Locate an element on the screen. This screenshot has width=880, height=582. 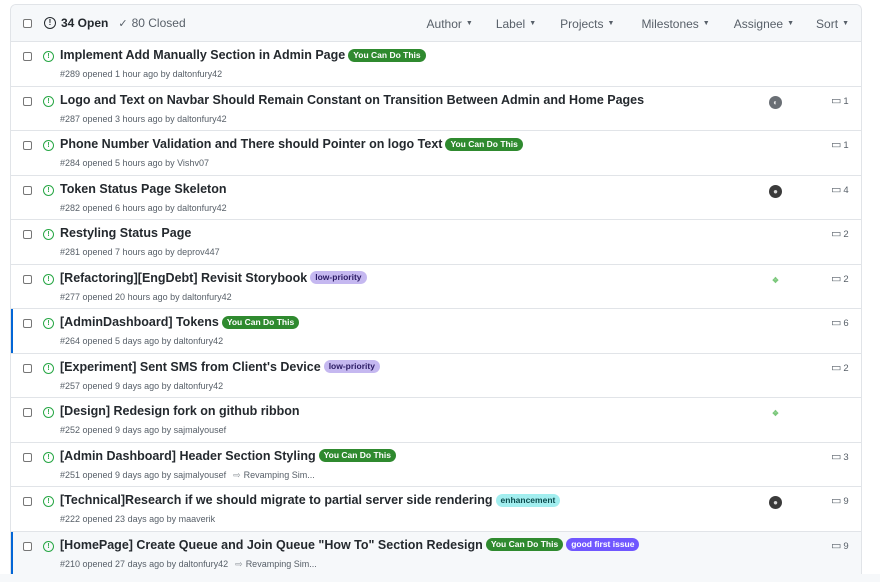
issue-meta-text: #257 opened 9 days ago by daltonfury42 is located at coordinates (142, 385).